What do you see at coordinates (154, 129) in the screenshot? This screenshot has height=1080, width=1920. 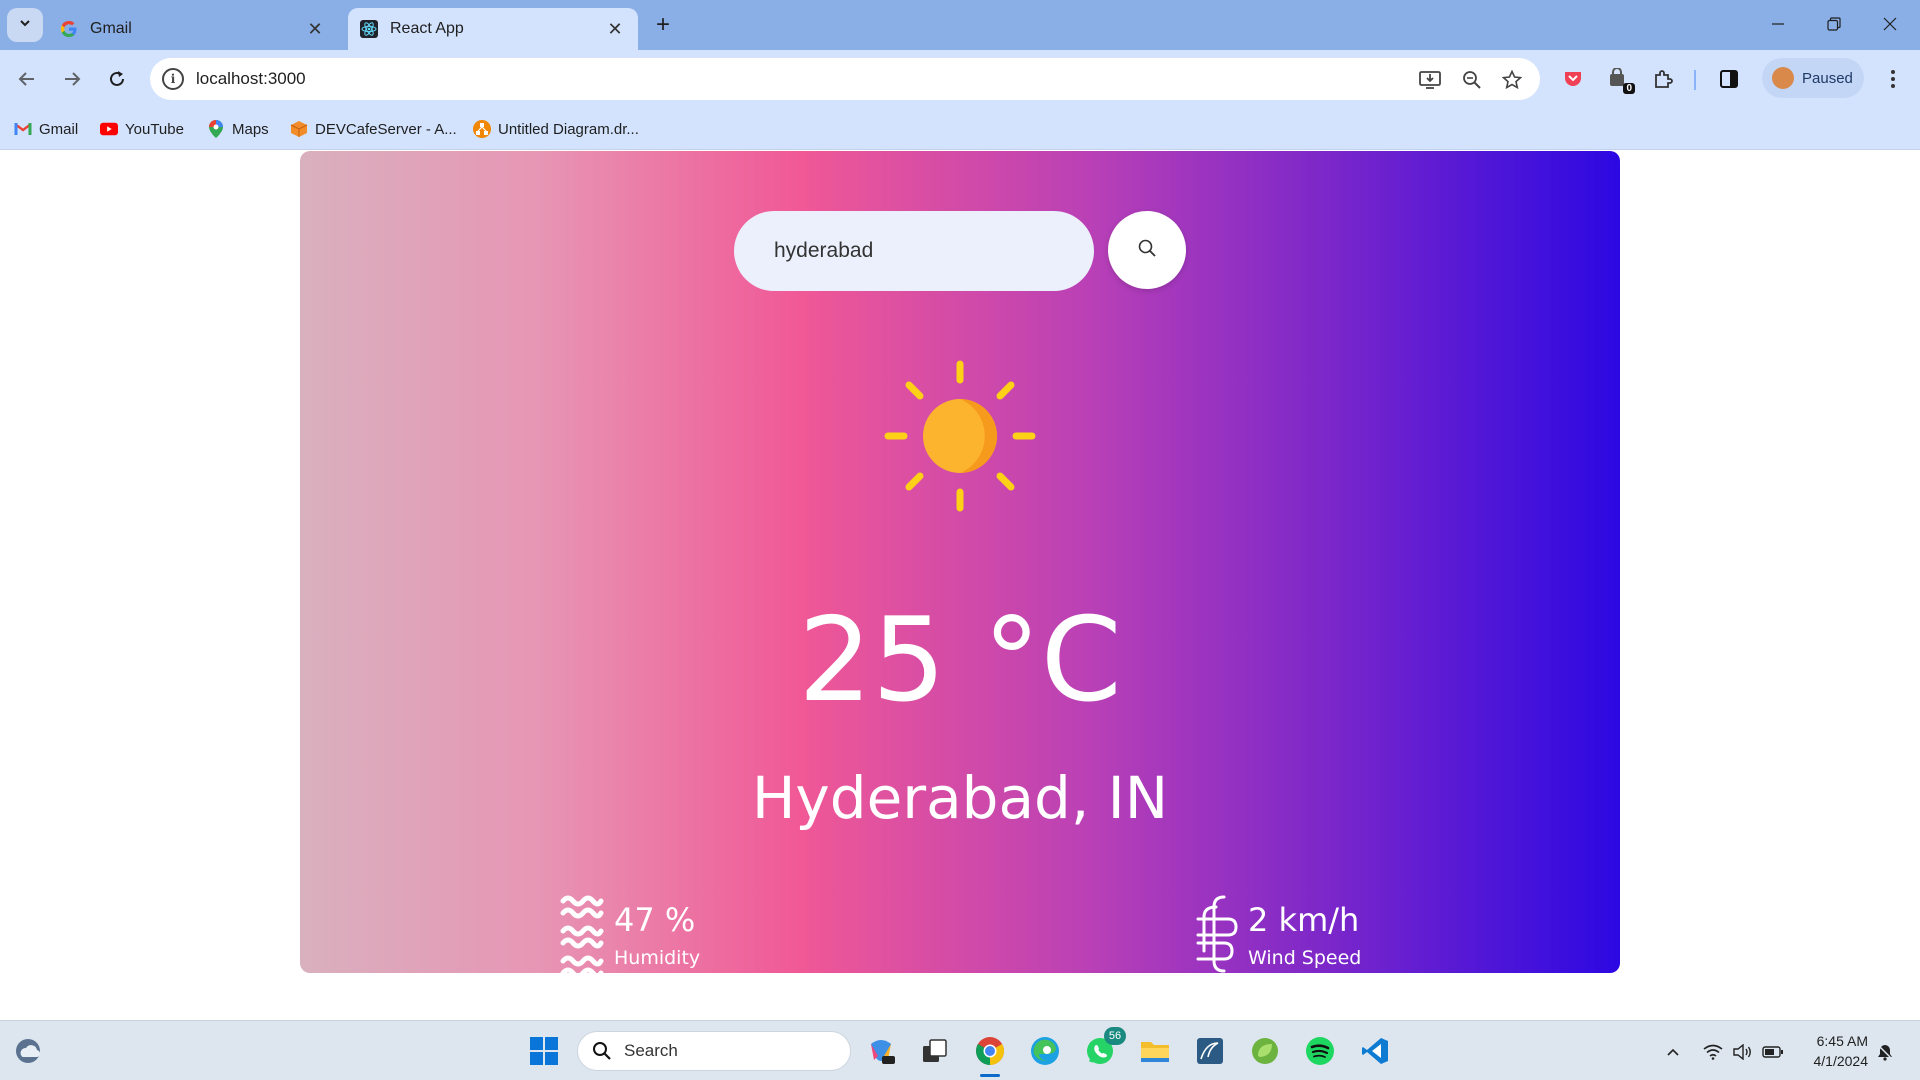 I see `bookmark-label: YouTube` at bounding box center [154, 129].